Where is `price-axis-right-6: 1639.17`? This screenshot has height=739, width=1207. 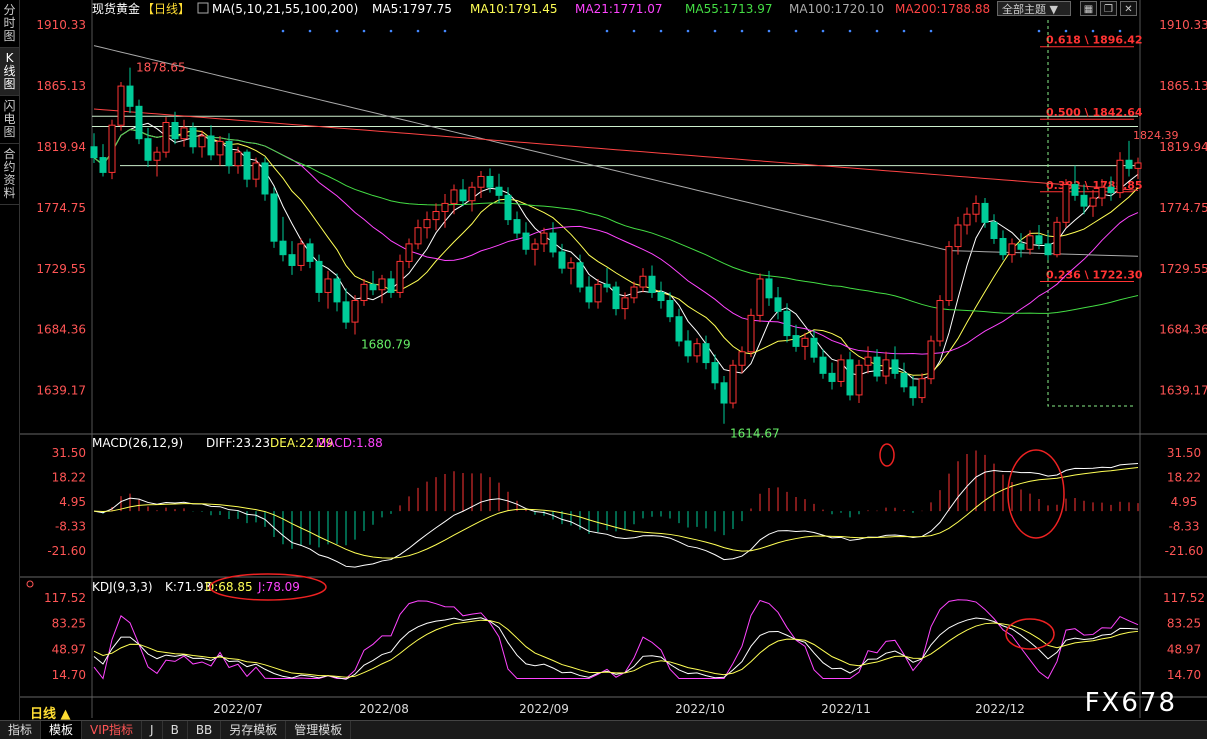 price-axis-right-6: 1639.17 is located at coordinates (1183, 391).